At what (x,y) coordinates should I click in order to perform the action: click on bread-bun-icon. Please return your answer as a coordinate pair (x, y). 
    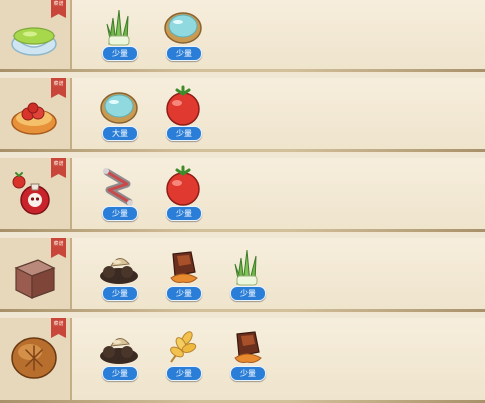
    Looking at the image, I should click on (34, 358).